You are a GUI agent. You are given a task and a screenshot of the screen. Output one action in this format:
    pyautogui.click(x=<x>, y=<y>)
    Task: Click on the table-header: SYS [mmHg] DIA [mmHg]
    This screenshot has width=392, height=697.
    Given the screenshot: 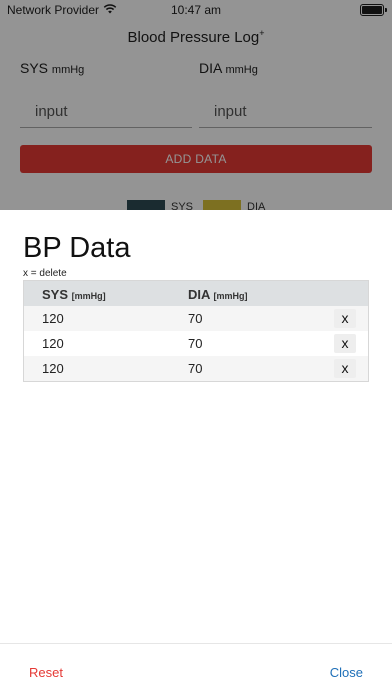 What is the action you would take?
    pyautogui.click(x=196, y=293)
    